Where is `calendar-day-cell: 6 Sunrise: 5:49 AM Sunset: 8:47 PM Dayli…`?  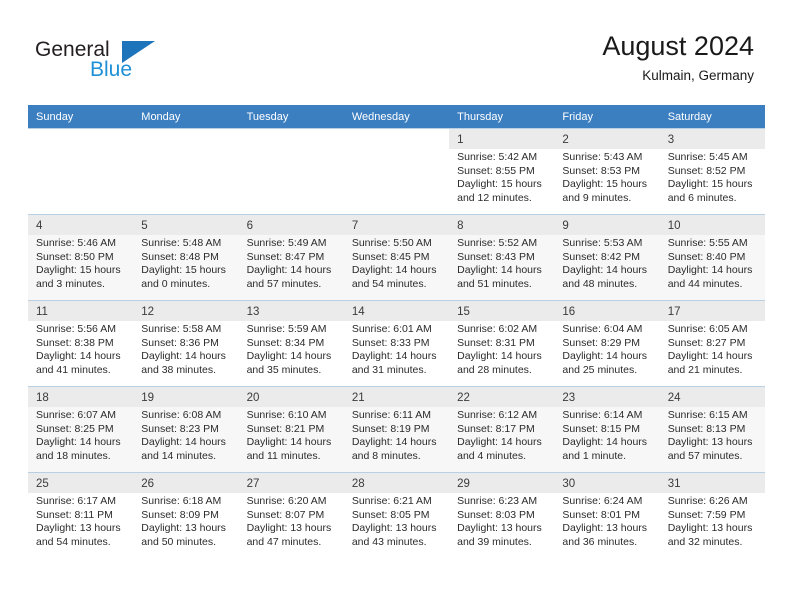
calendar-day-cell: 6 Sunrise: 5:49 AM Sunset: 8:47 PM Dayli… is located at coordinates (291, 257).